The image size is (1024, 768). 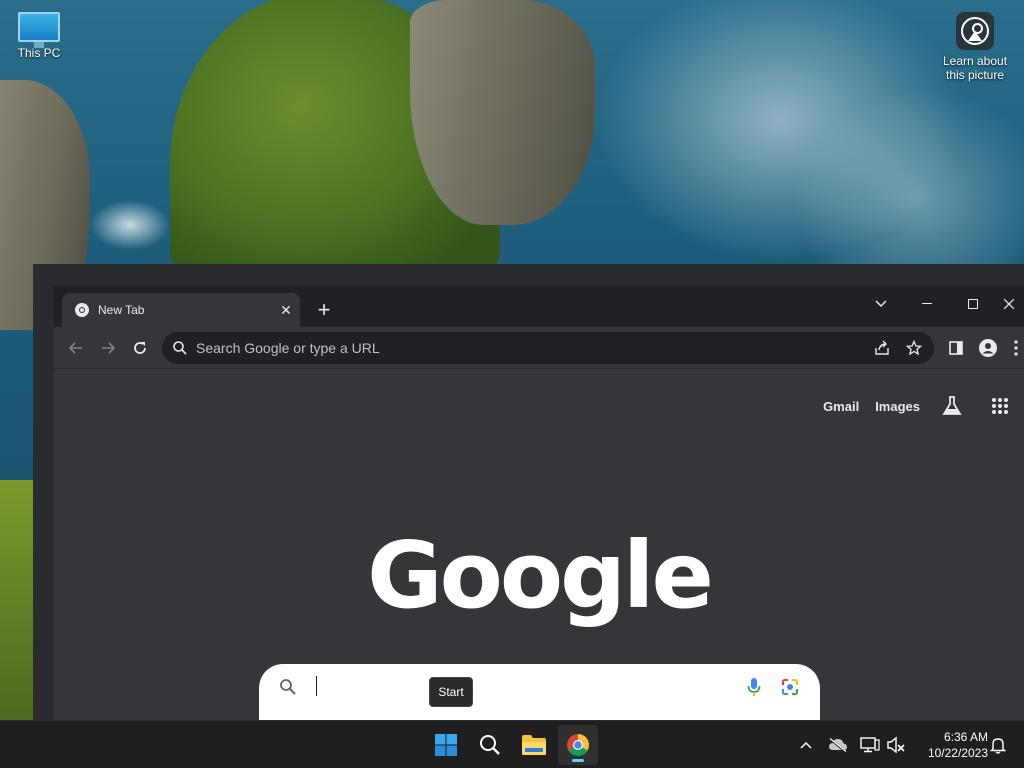 I want to click on notifications-button, so click(x=998, y=745).